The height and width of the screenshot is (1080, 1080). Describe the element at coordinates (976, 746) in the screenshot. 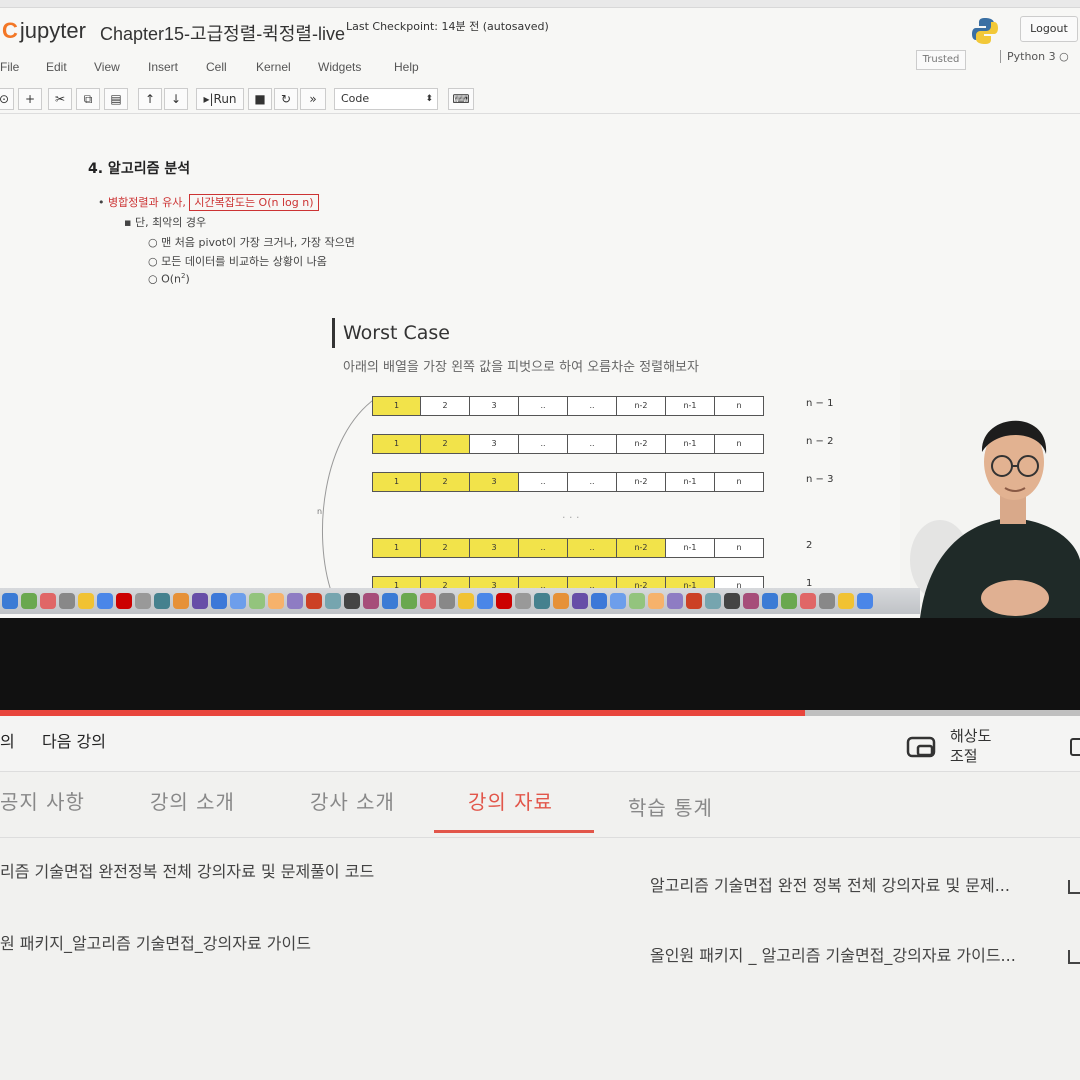

I see `resolution-button: 해상도 조절` at that location.